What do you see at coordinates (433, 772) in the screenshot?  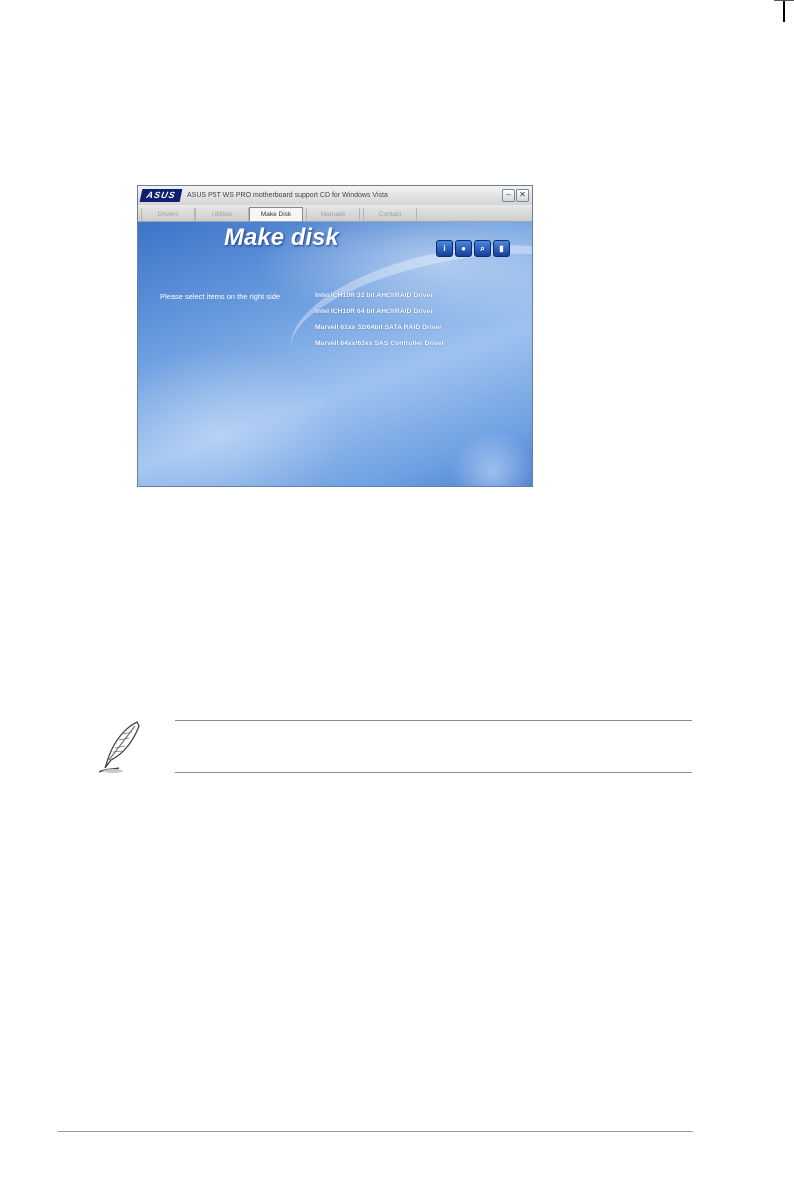 I see `note-divider-bottom` at bounding box center [433, 772].